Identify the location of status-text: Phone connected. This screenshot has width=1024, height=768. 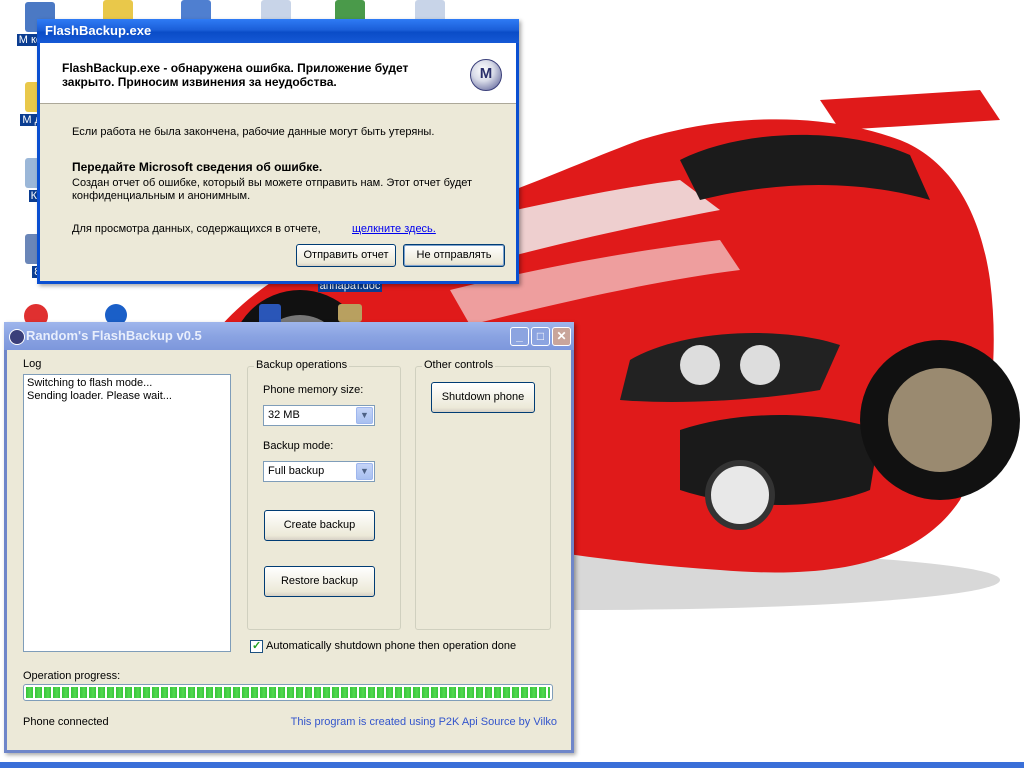
(66, 722).